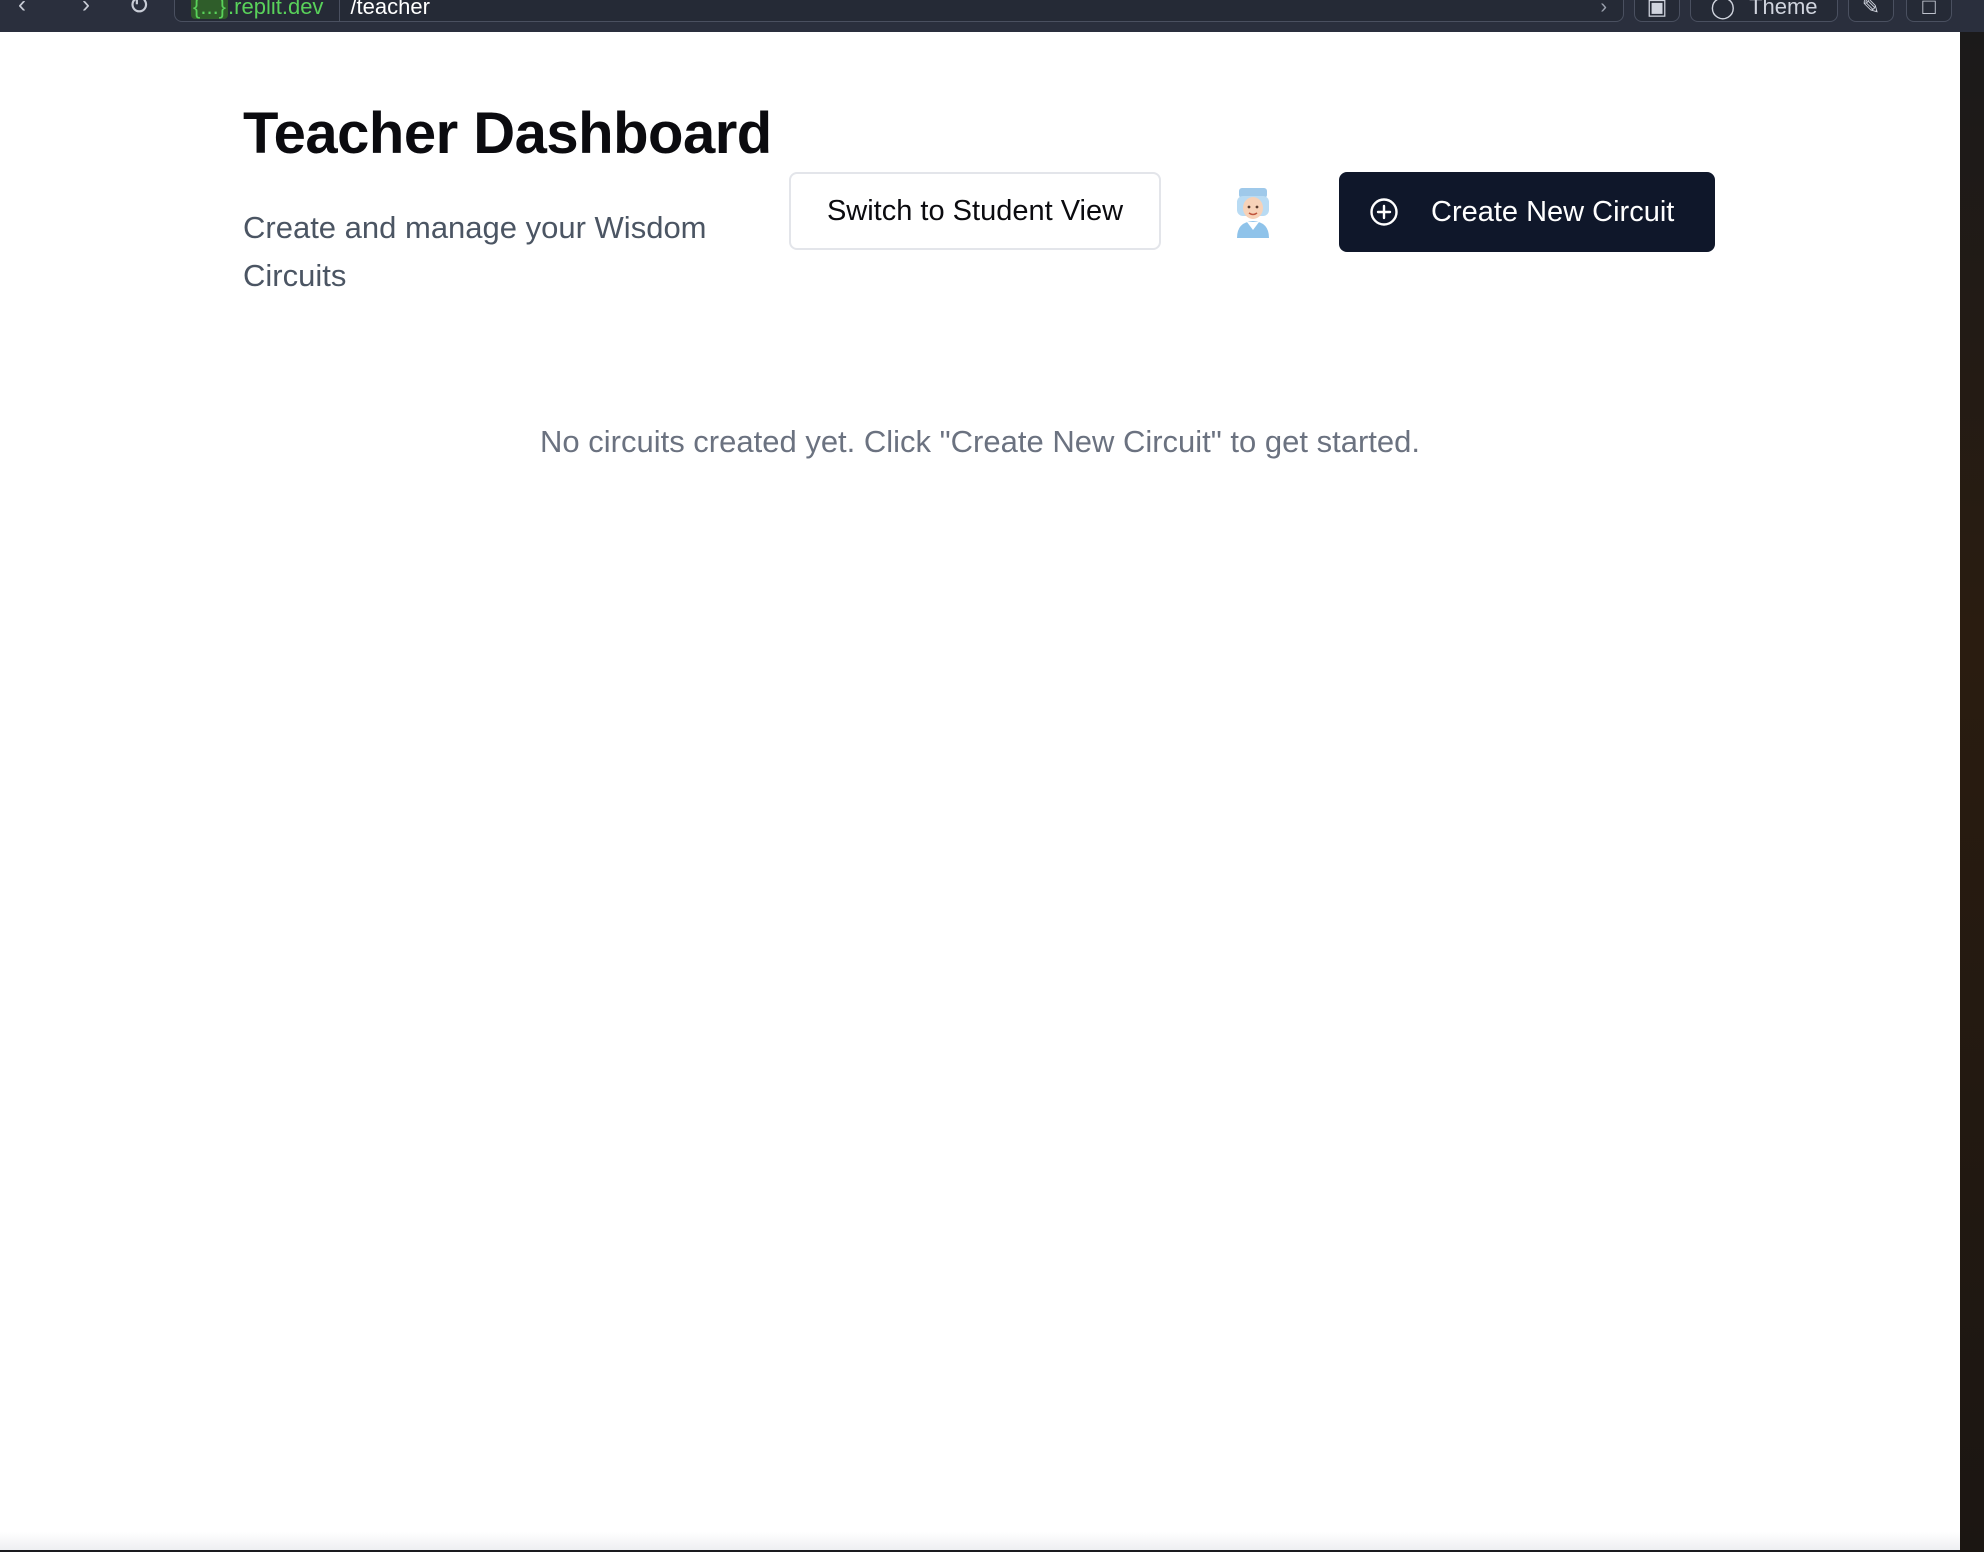 This screenshot has width=1984, height=1552. I want to click on create-new-circuit-button: Create New Circuit, so click(1527, 212).